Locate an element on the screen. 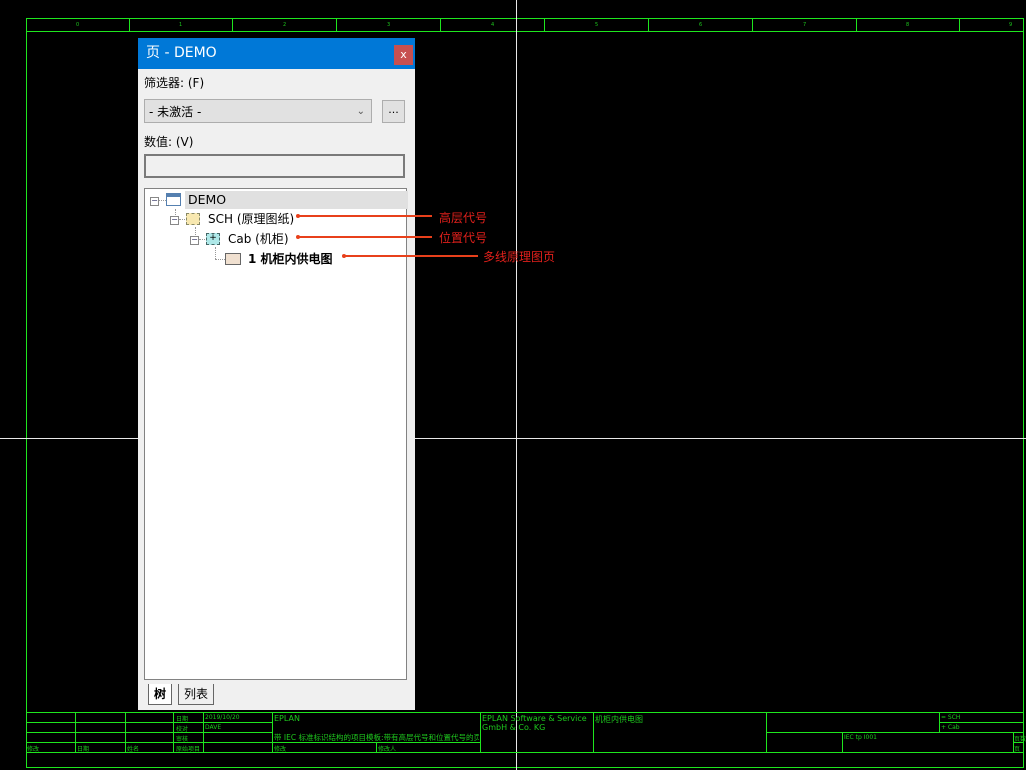 The height and width of the screenshot is (770, 1026). page-code: IEC tp I001 is located at coordinates (860, 737).